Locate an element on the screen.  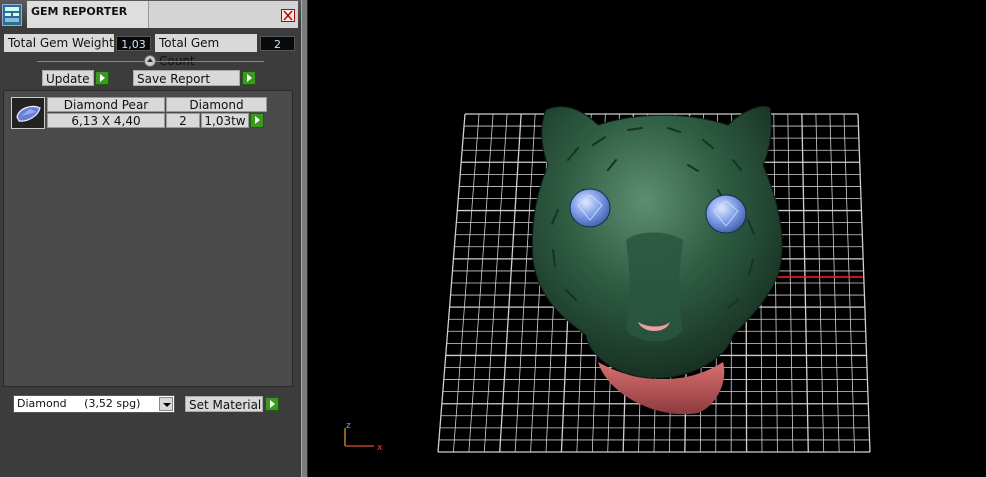
close-icon is located at coordinates (288, 15).